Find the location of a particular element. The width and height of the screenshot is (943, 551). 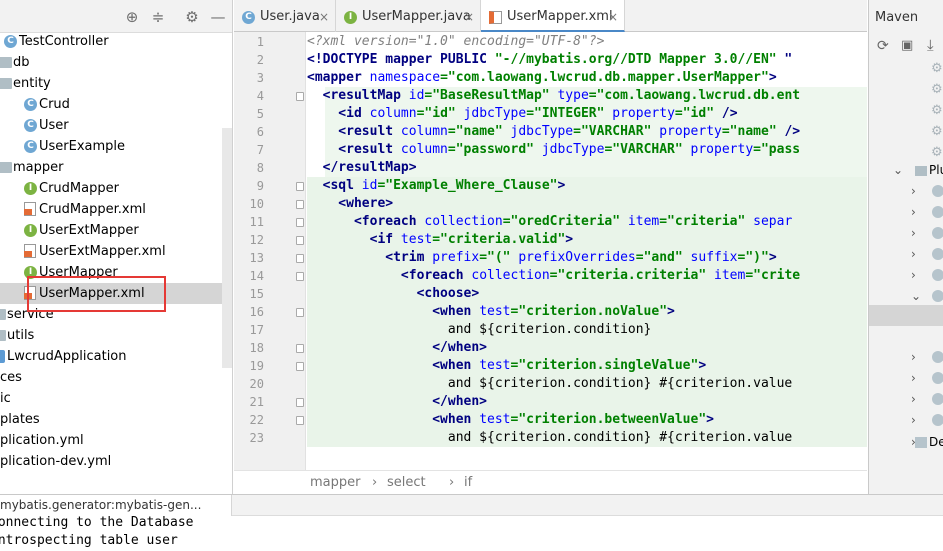

tree-item: ic is located at coordinates (116, 398).